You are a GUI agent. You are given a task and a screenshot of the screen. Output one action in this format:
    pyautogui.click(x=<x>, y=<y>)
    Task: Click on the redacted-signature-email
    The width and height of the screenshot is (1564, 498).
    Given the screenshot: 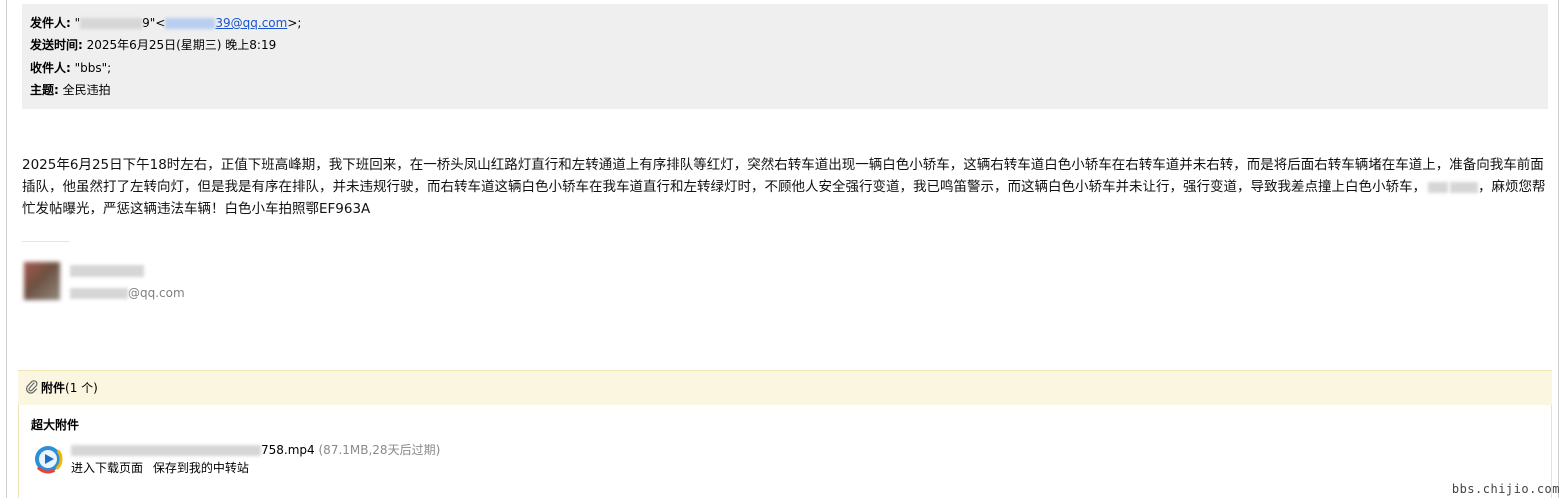 What is the action you would take?
    pyautogui.click(x=99, y=293)
    